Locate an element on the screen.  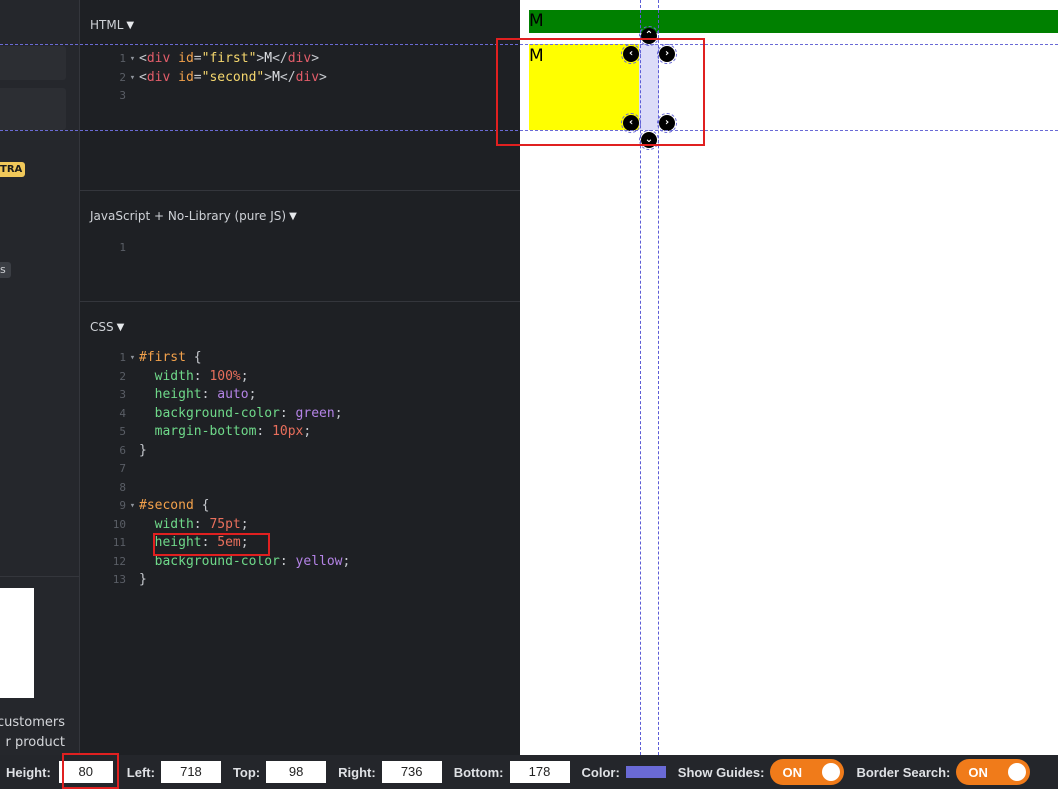
code-line: 3 height: auto; is located at coordinates (215, 395).